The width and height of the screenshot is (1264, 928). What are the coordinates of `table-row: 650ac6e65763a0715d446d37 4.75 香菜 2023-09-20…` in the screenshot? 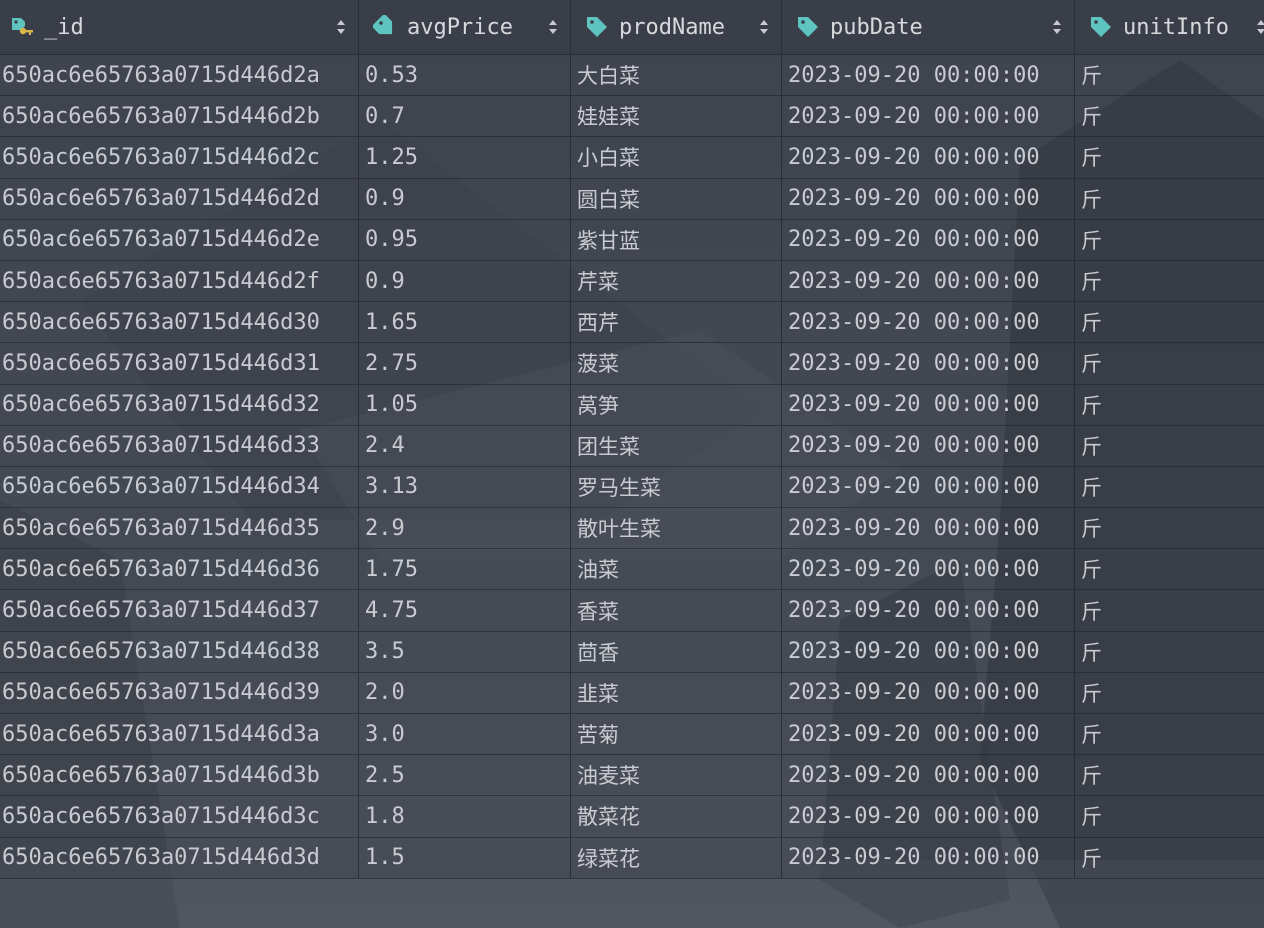 It's located at (632, 611).